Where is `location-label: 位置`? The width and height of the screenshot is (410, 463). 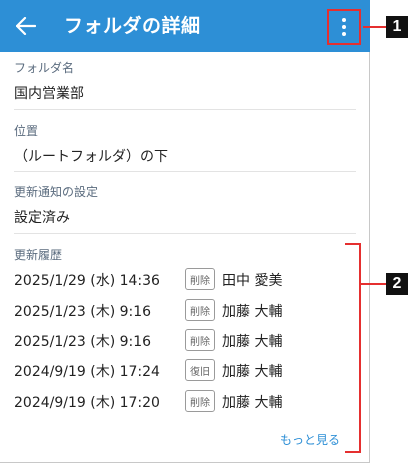 location-label: 位置 is located at coordinates (26, 131).